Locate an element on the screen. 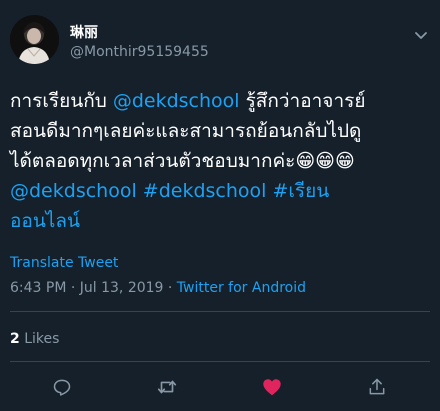 This screenshot has width=440, height=411. like-icon is located at coordinates (272, 387).